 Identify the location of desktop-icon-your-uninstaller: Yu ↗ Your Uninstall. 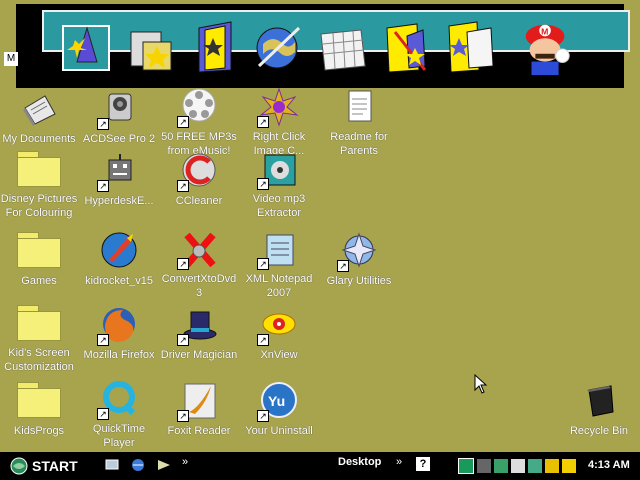
(279, 414).